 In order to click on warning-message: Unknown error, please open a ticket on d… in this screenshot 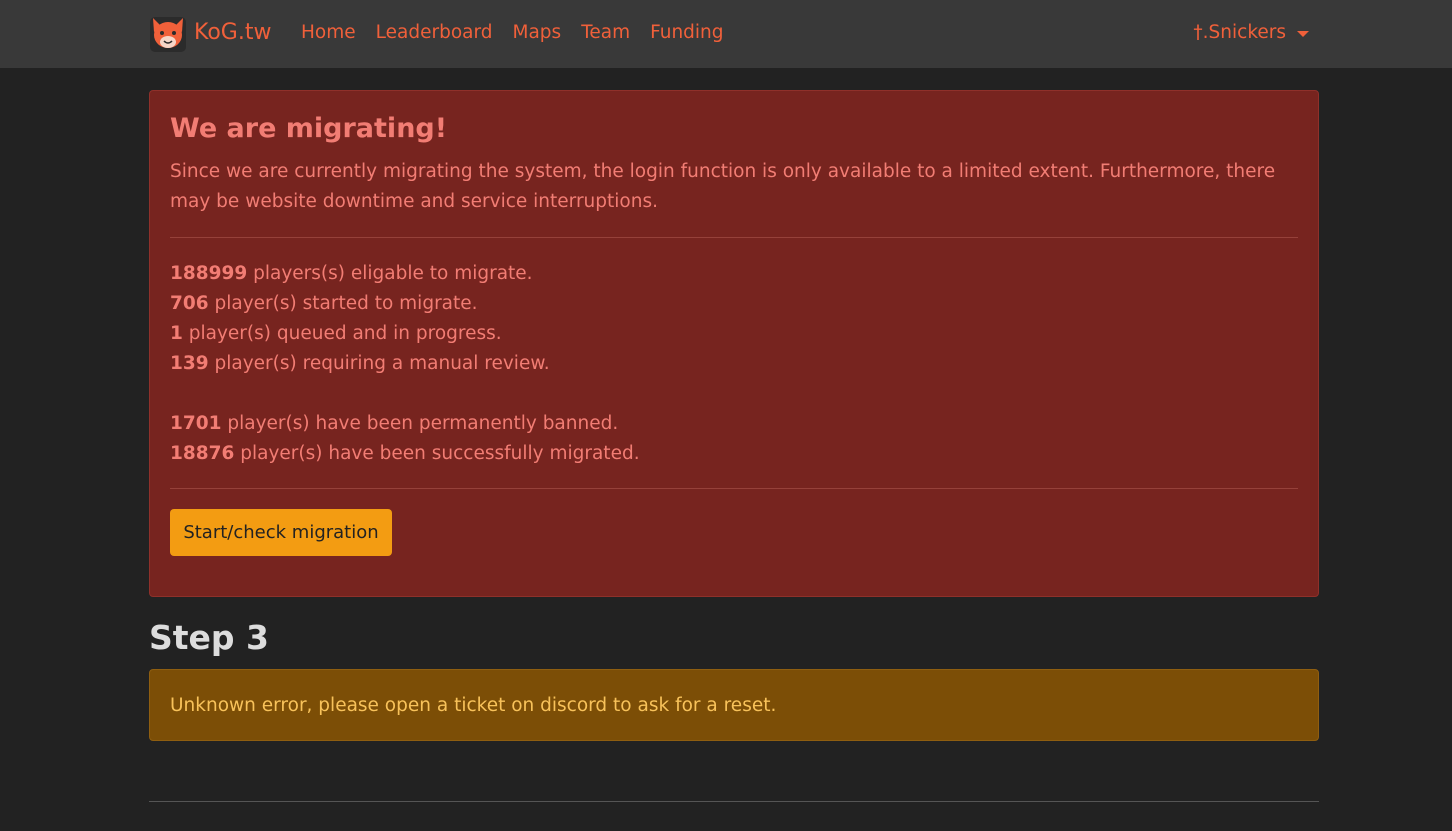, I will do `click(473, 705)`.